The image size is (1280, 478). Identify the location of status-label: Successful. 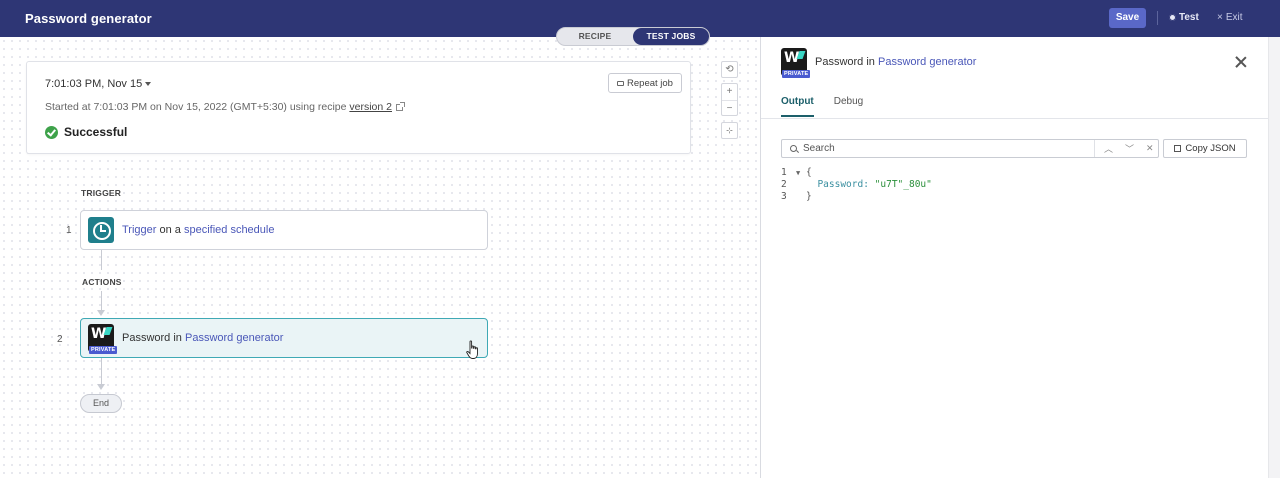
(96, 132).